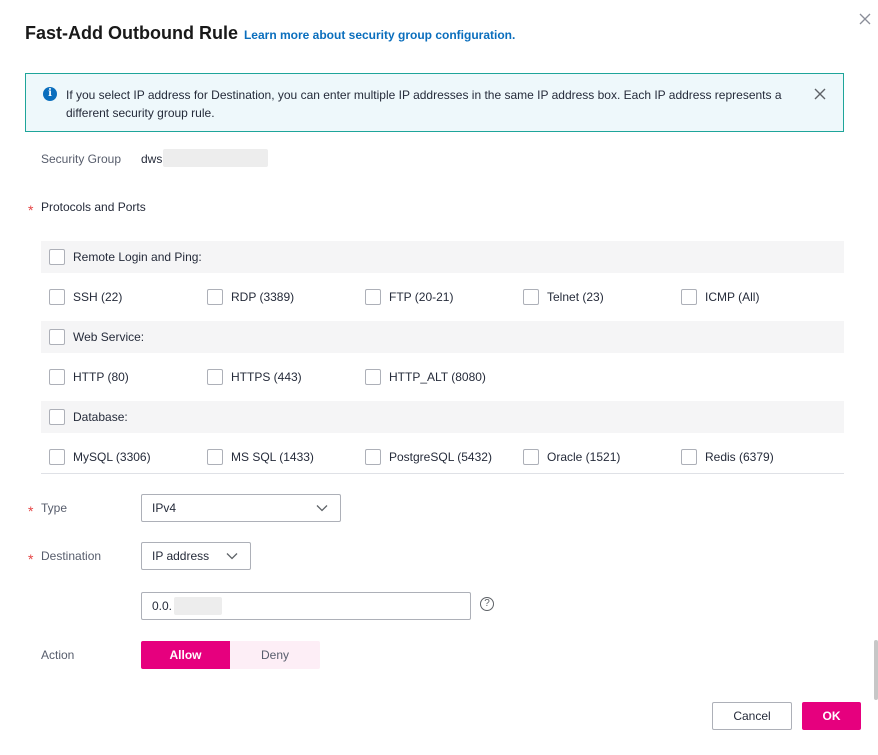 The width and height of the screenshot is (878, 755). Describe the element at coordinates (58, 655) in the screenshot. I see `action-label: Action` at that location.